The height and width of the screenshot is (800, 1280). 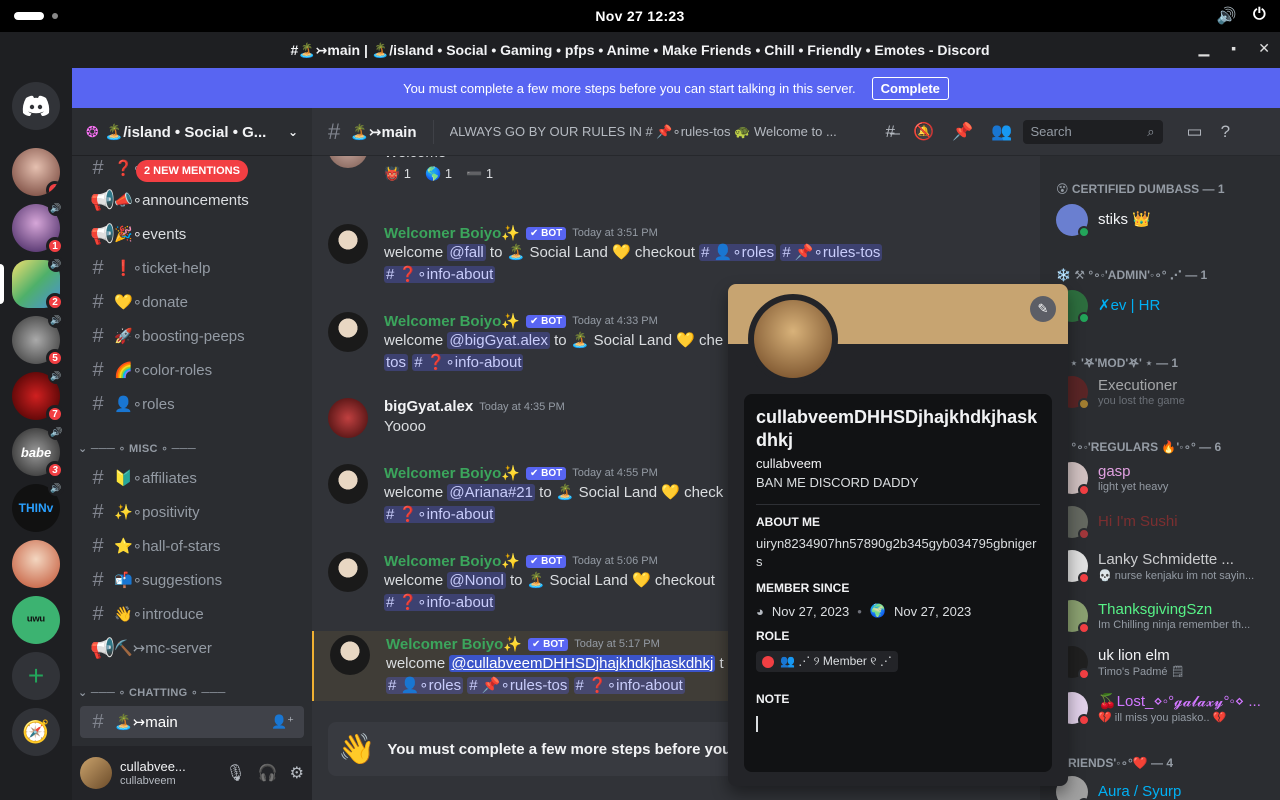 I want to click on channel-announcements: 📢 📣∘announcements, so click(x=192, y=200).